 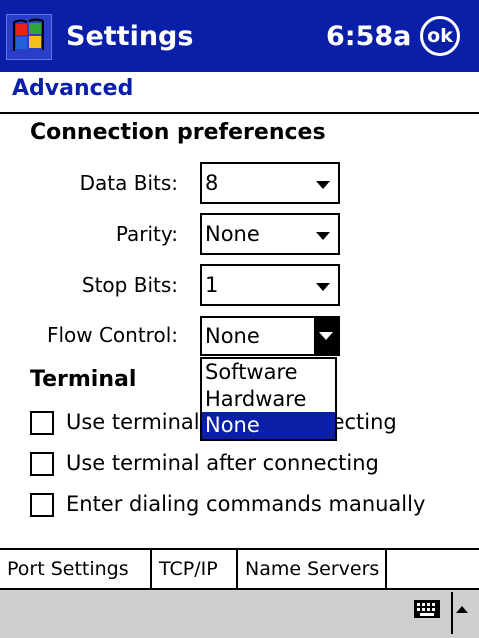 What do you see at coordinates (270, 234) in the screenshot?
I see `parity-dropdown: None` at bounding box center [270, 234].